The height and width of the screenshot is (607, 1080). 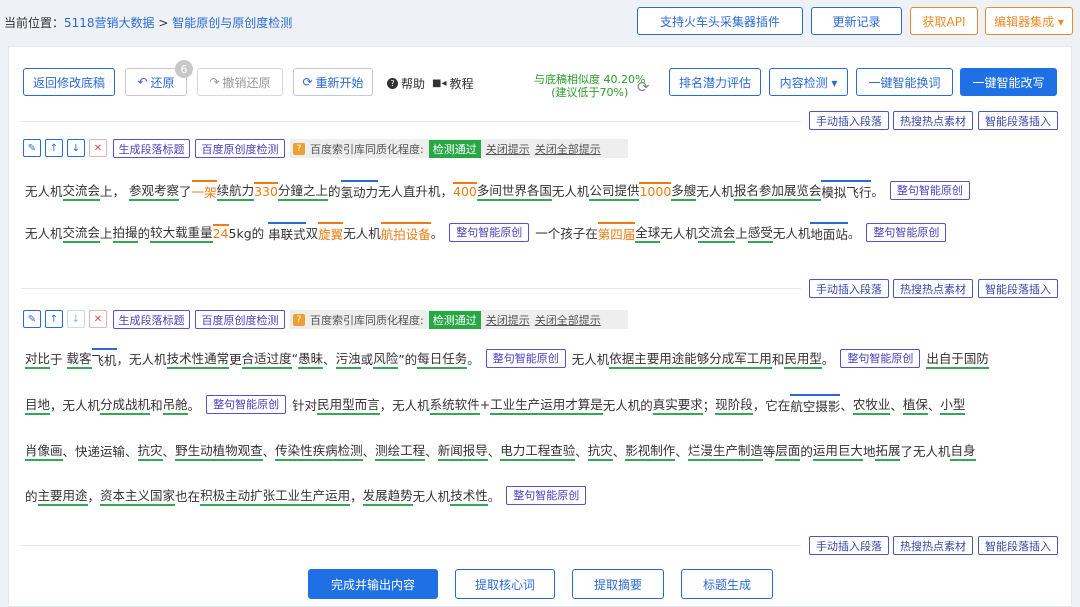 I want to click on tutorial-link: ■◂ 教程, so click(x=452, y=83).